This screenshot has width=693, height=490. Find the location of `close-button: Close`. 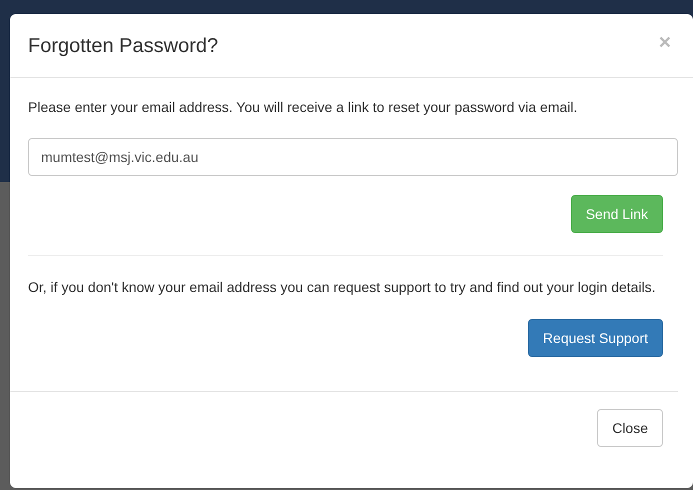

close-button: Close is located at coordinates (630, 428).